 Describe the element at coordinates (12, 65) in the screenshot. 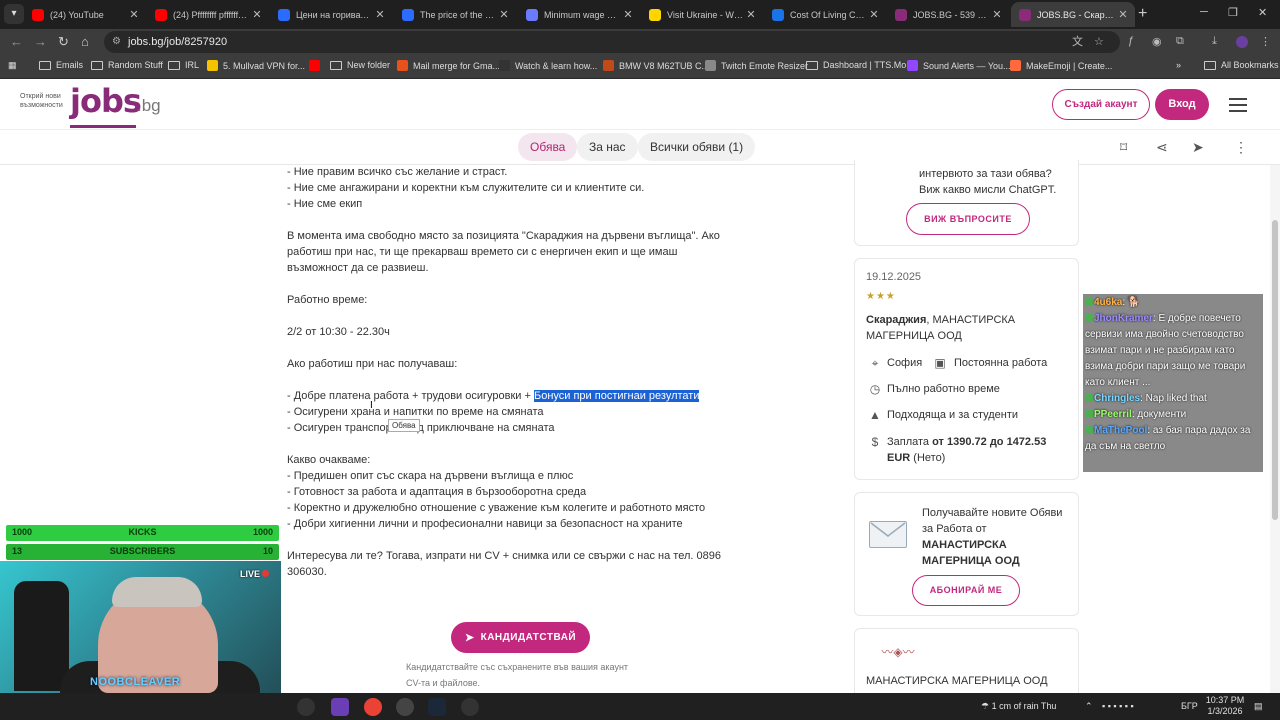

I see `apps-grid-icon: ▦` at that location.